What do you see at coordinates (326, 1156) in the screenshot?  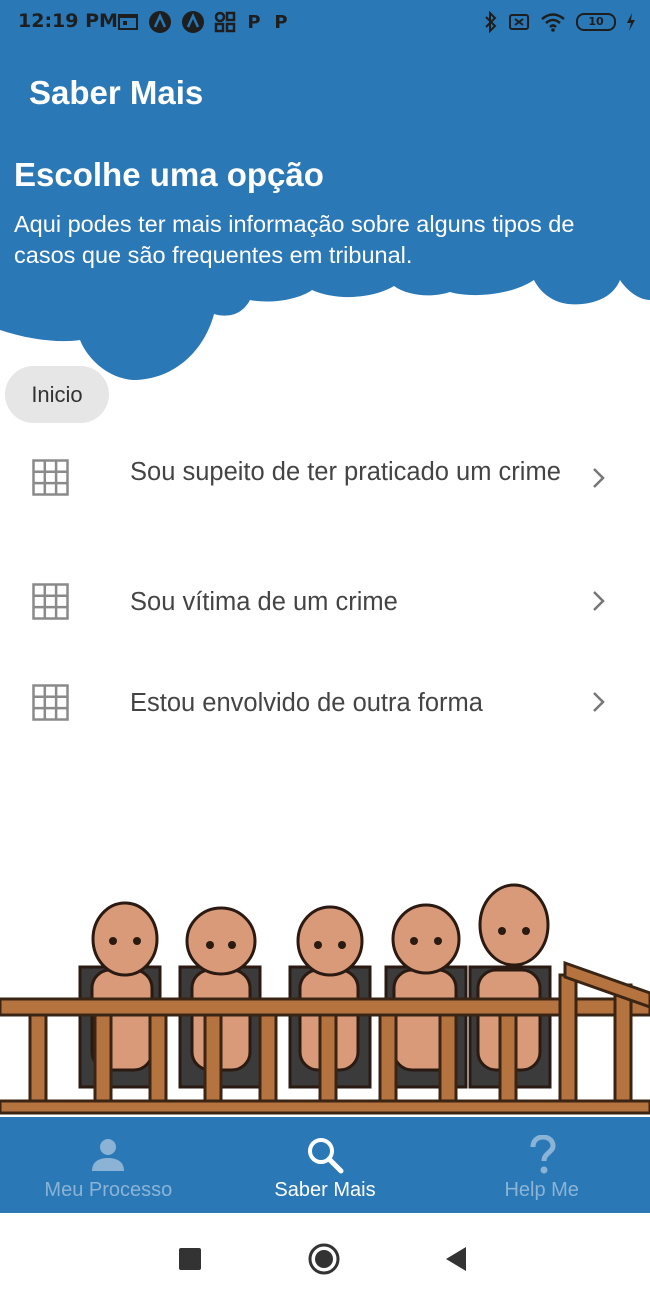 I see `search-icon` at bounding box center [326, 1156].